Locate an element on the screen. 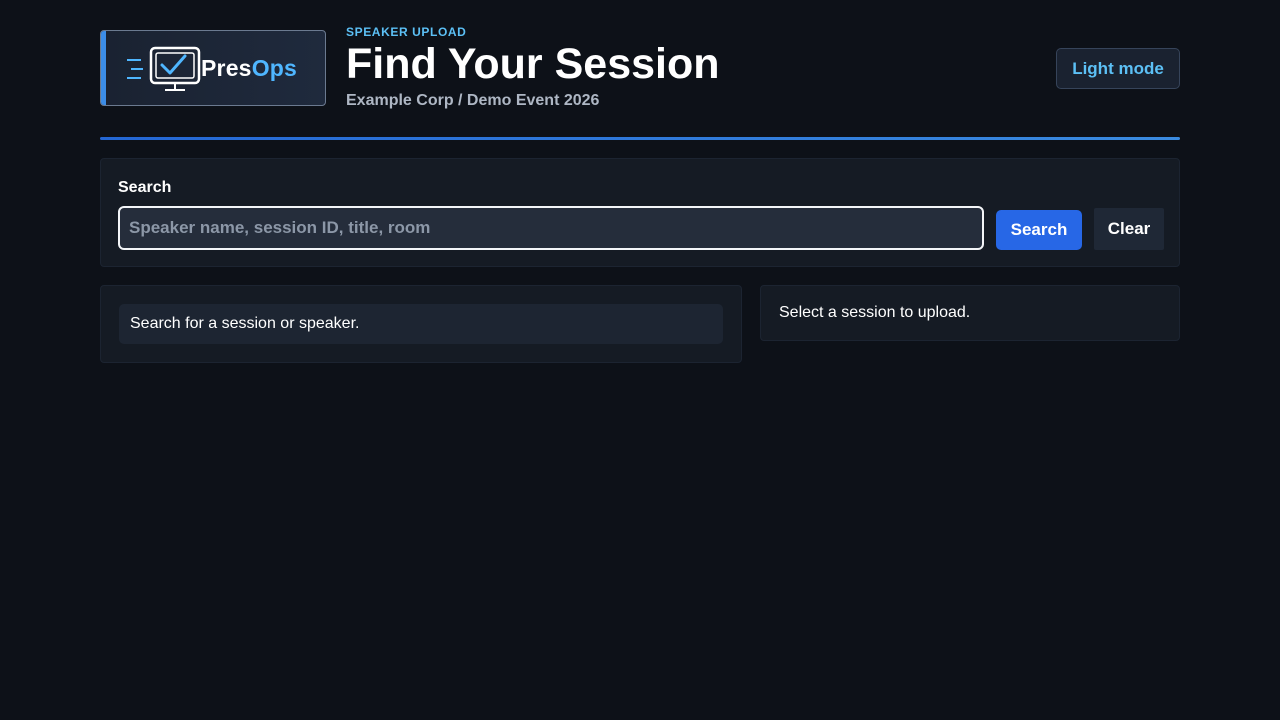  search-panel: Search Search Clear is located at coordinates (640, 212).